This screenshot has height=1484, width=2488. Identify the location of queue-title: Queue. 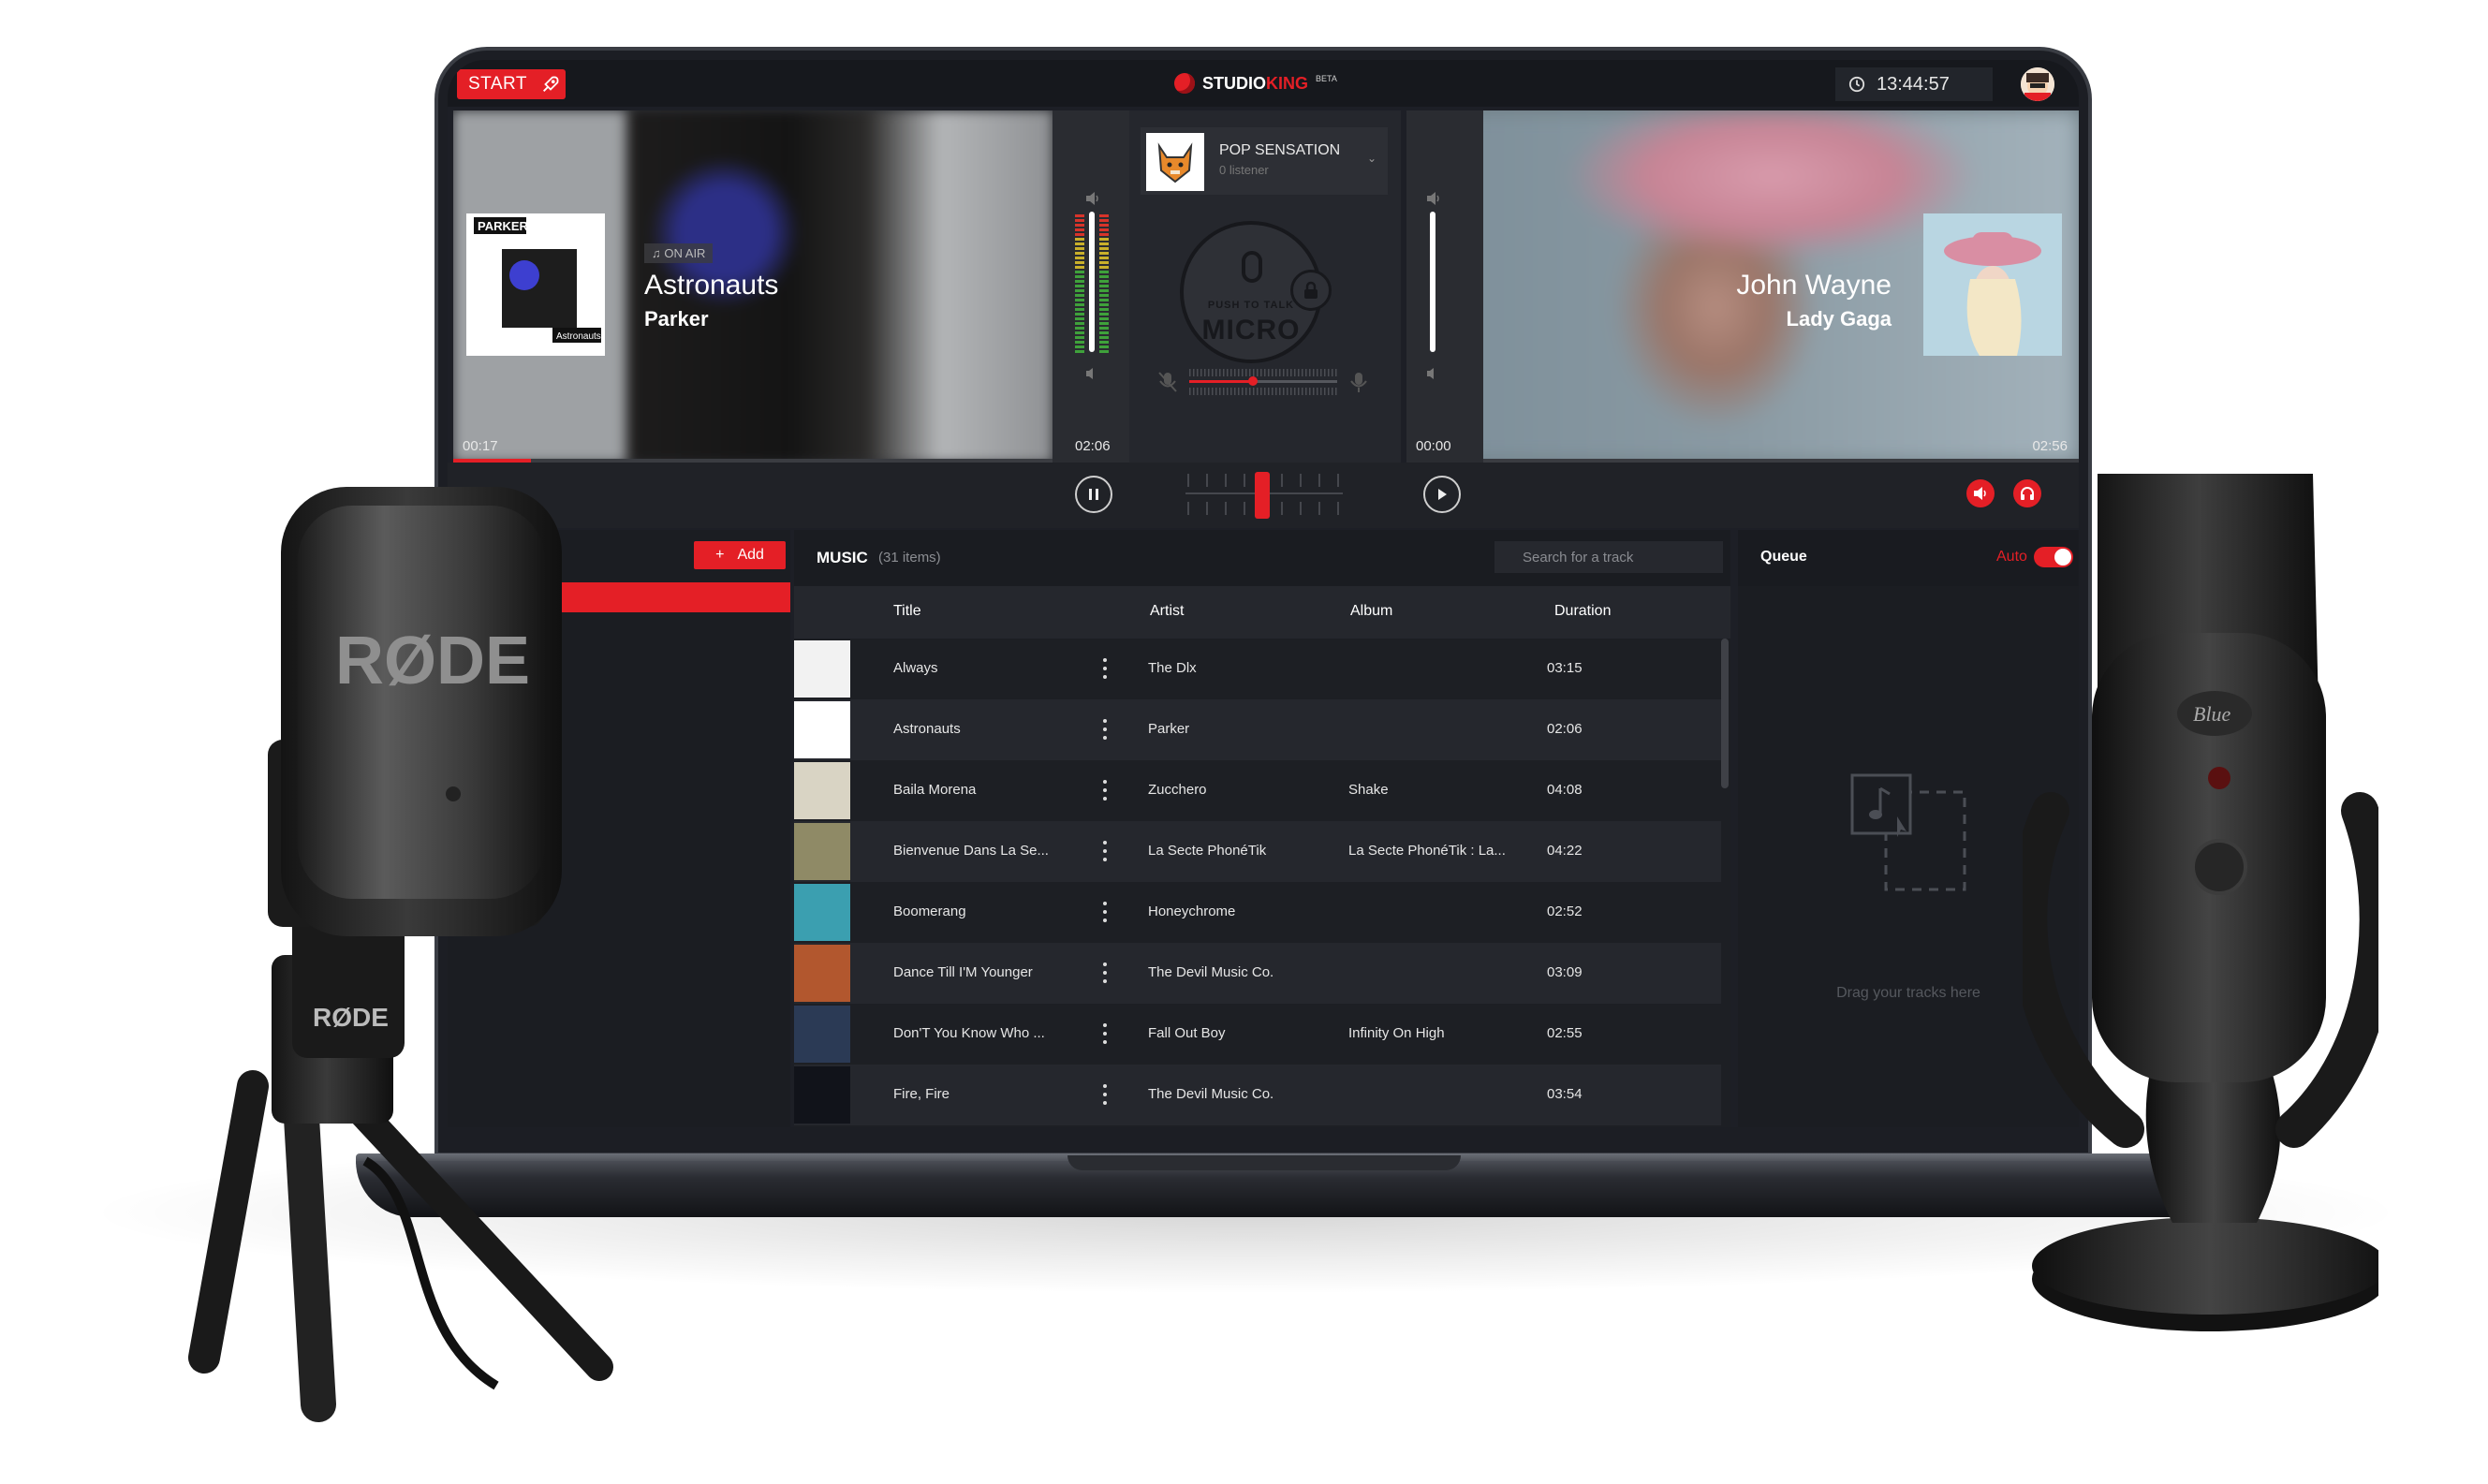
(1783, 557).